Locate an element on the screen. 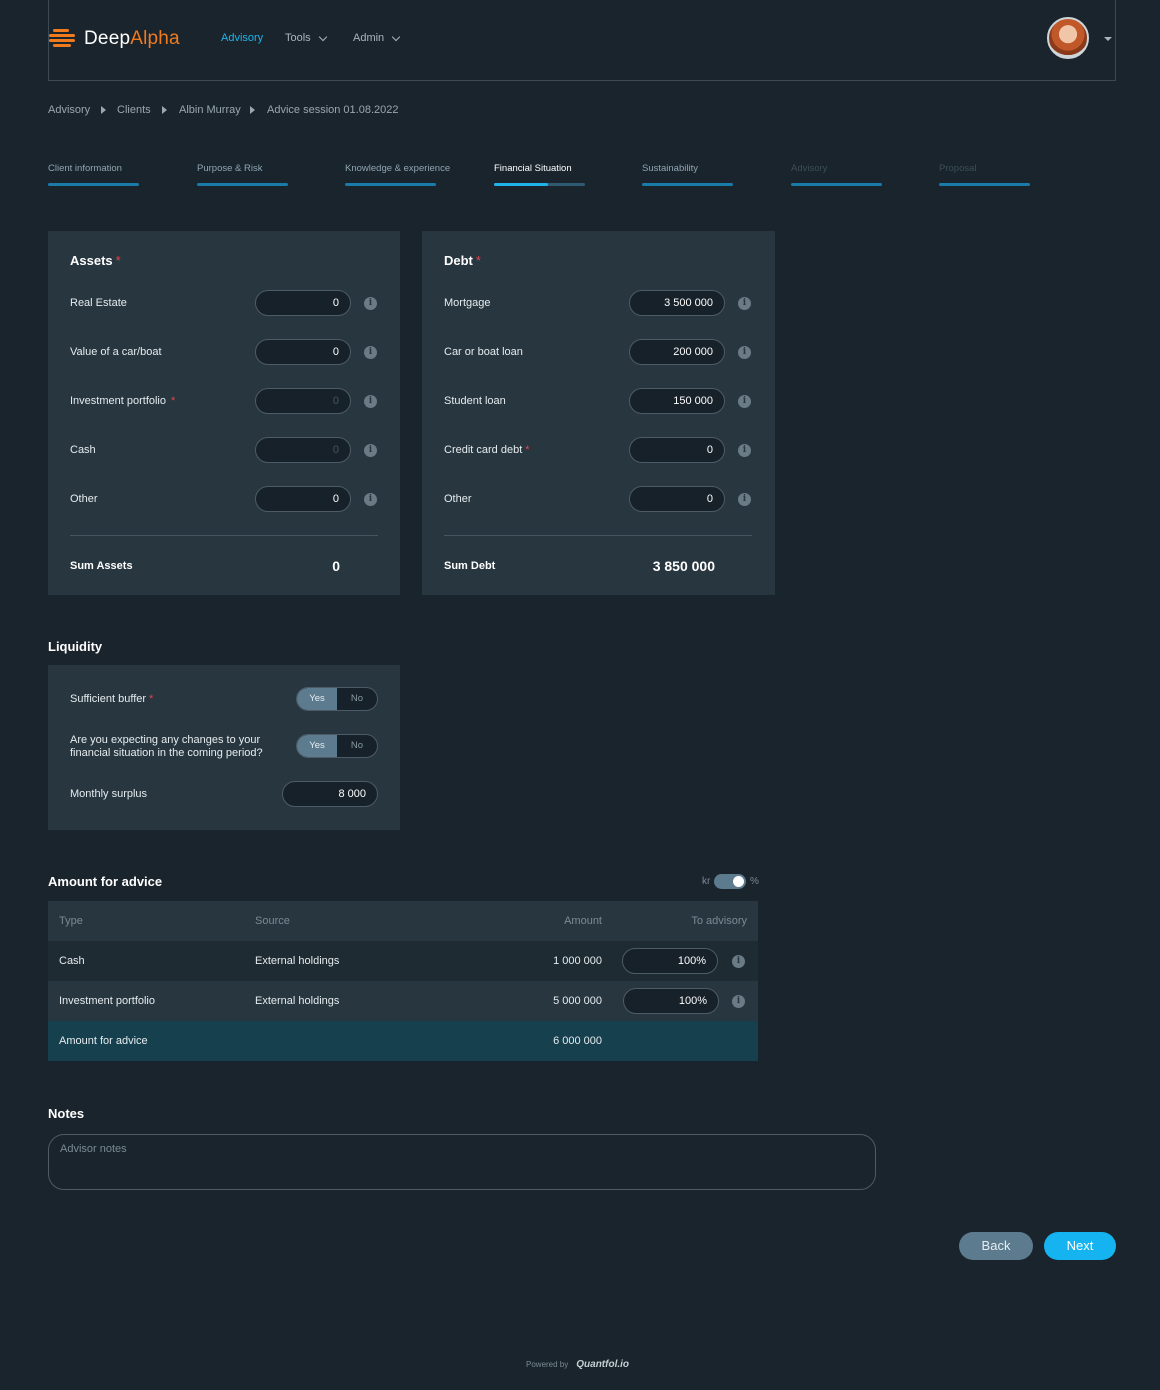 Image resolution: width=1160 pixels, height=1390 pixels. investment-portfolio-label: Investment portfolio * is located at coordinates (123, 401).